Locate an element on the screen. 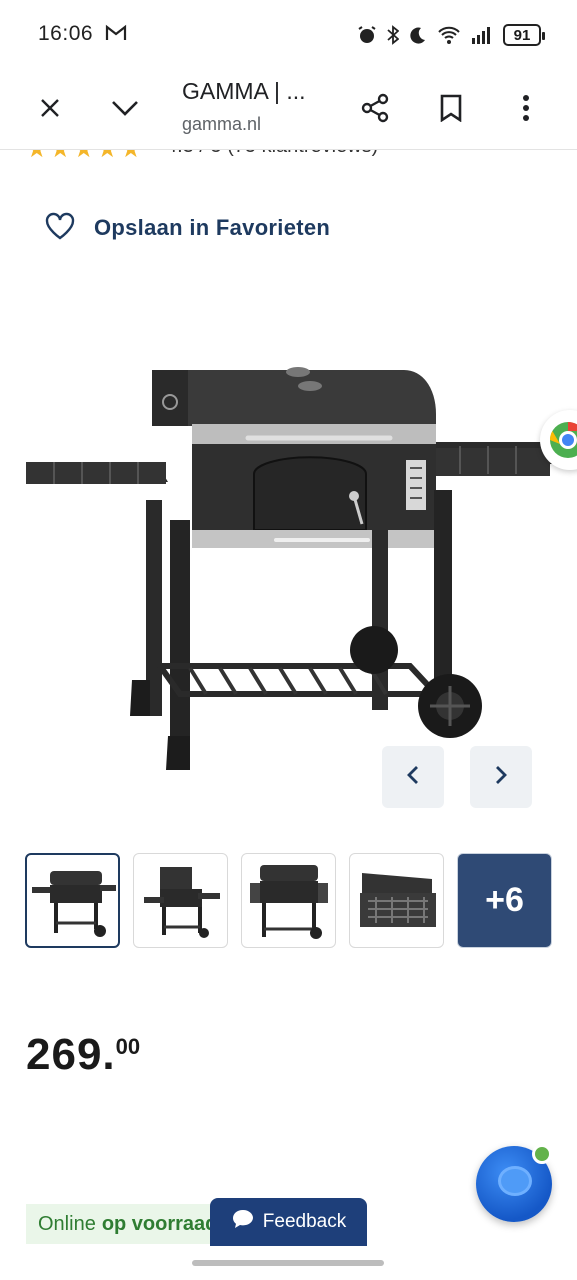  chevron-right-icon is located at coordinates (501, 777).